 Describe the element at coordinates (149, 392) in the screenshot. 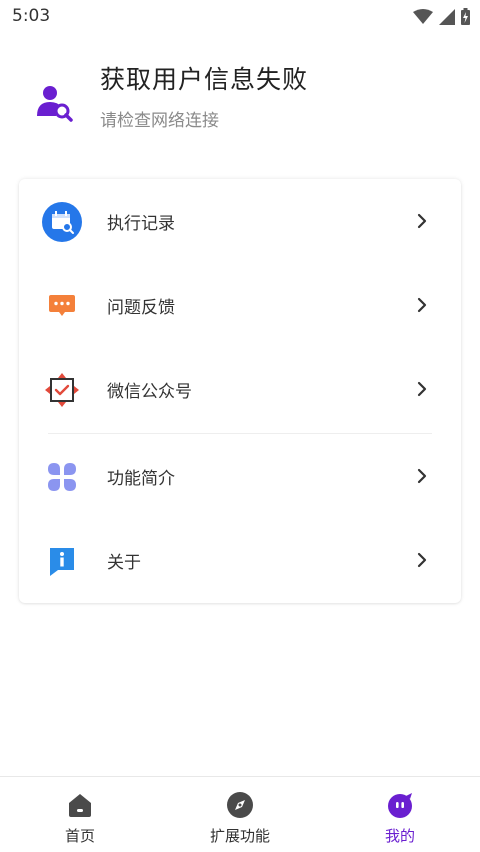

I see `menu-item-label: 微信公众号` at that location.